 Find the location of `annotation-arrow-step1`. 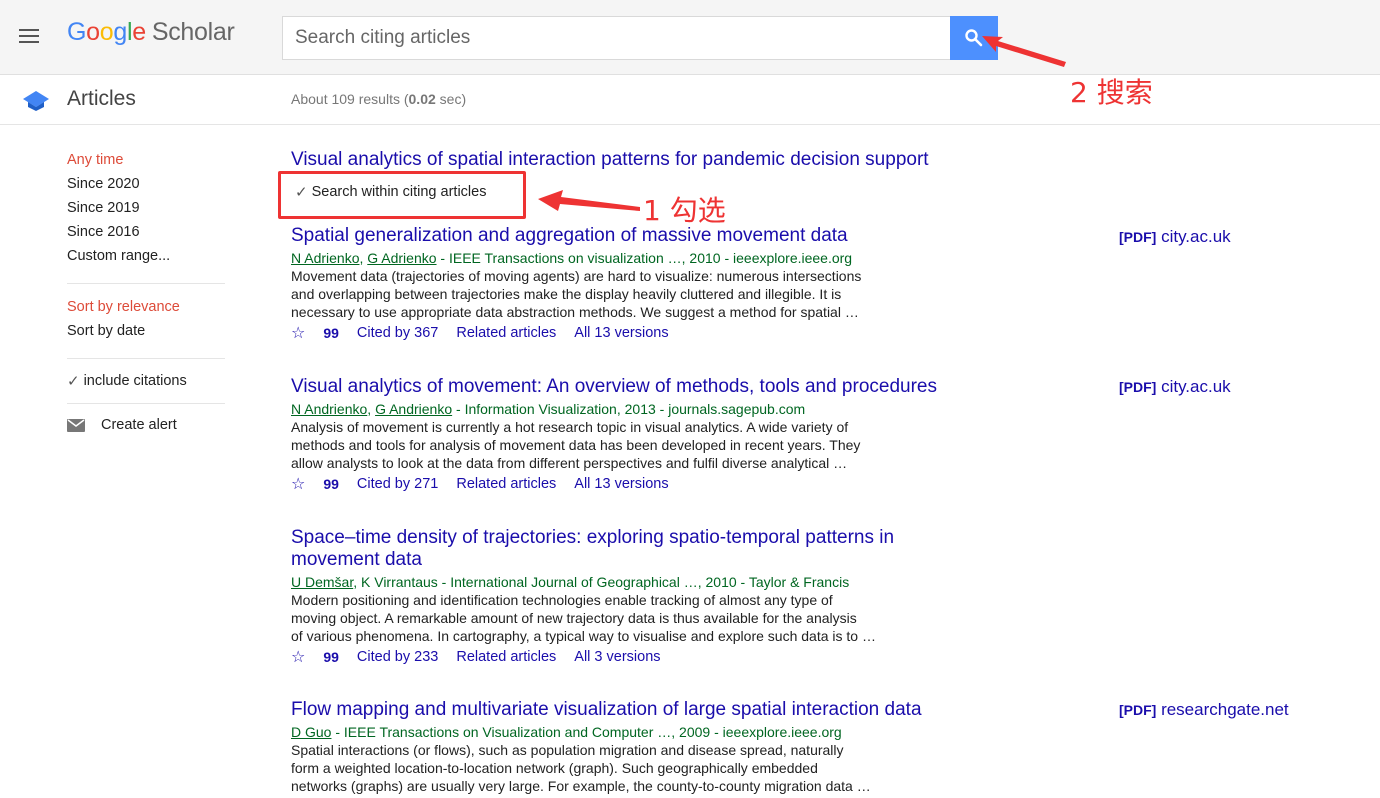

annotation-arrow-step1 is located at coordinates (589, 200).